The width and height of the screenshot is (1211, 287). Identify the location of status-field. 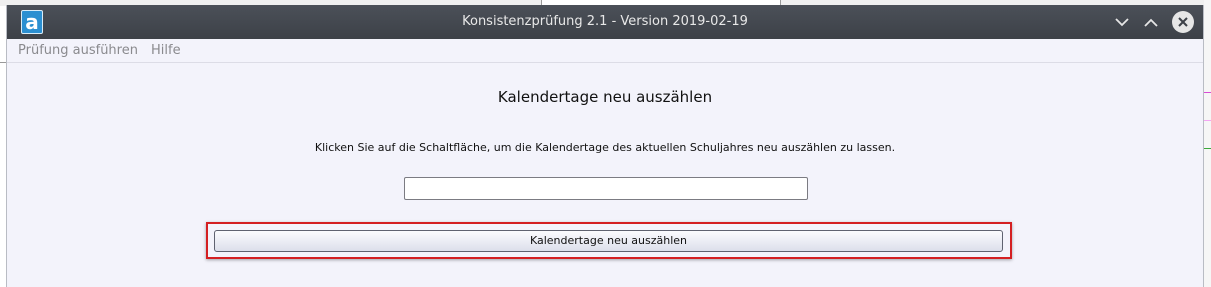
(606, 188).